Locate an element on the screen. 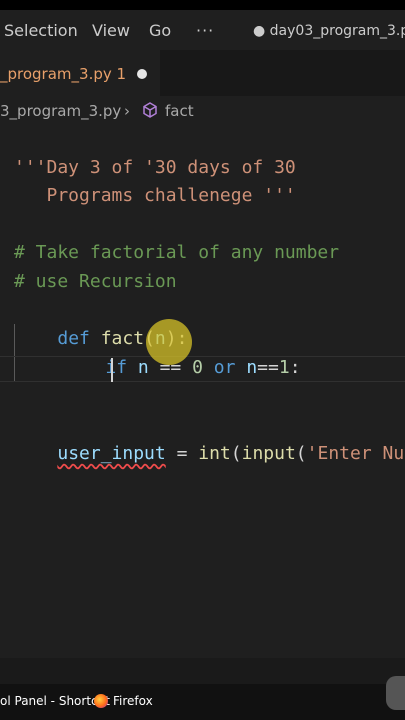 This screenshot has height=720, width=405. editor-tab: _program_3.py 1 is located at coordinates (80, 73).